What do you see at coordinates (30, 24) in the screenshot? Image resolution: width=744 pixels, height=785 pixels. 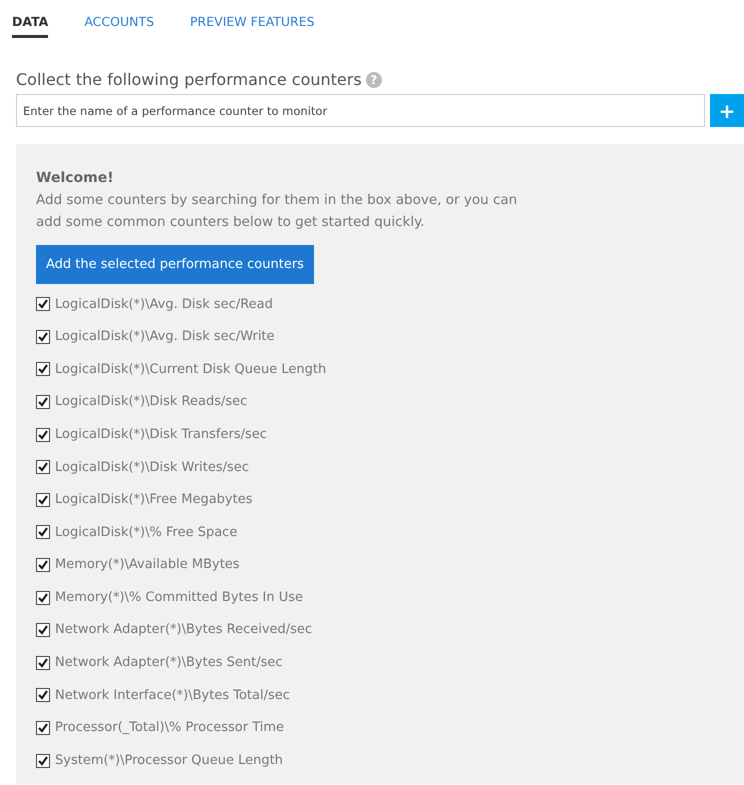 I see `tab: DATA` at bounding box center [30, 24].